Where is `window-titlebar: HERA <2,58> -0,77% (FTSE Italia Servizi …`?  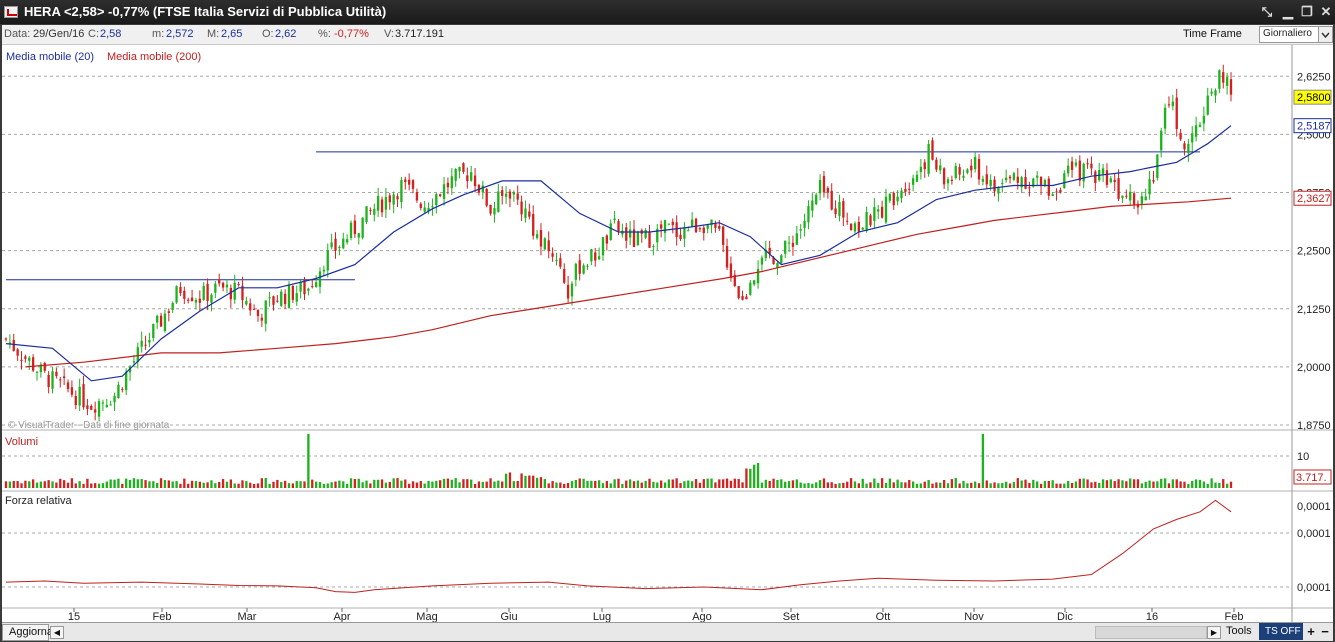 window-titlebar: HERA <2,58> -0,77% (FTSE Italia Servizi … is located at coordinates (667, 12).